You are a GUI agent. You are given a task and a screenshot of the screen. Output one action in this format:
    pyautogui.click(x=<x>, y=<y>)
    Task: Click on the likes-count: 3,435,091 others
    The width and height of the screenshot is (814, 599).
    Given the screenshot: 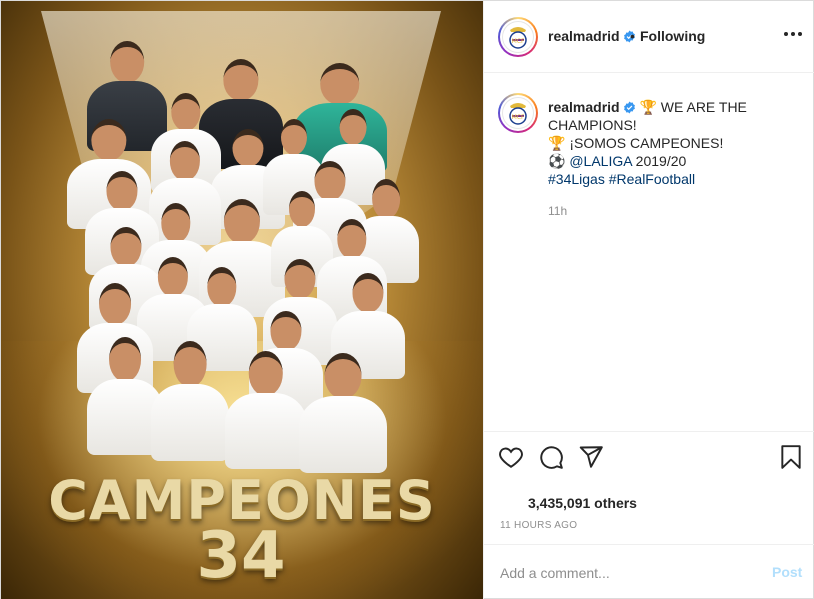 What is the action you would take?
    pyautogui.click(x=582, y=503)
    